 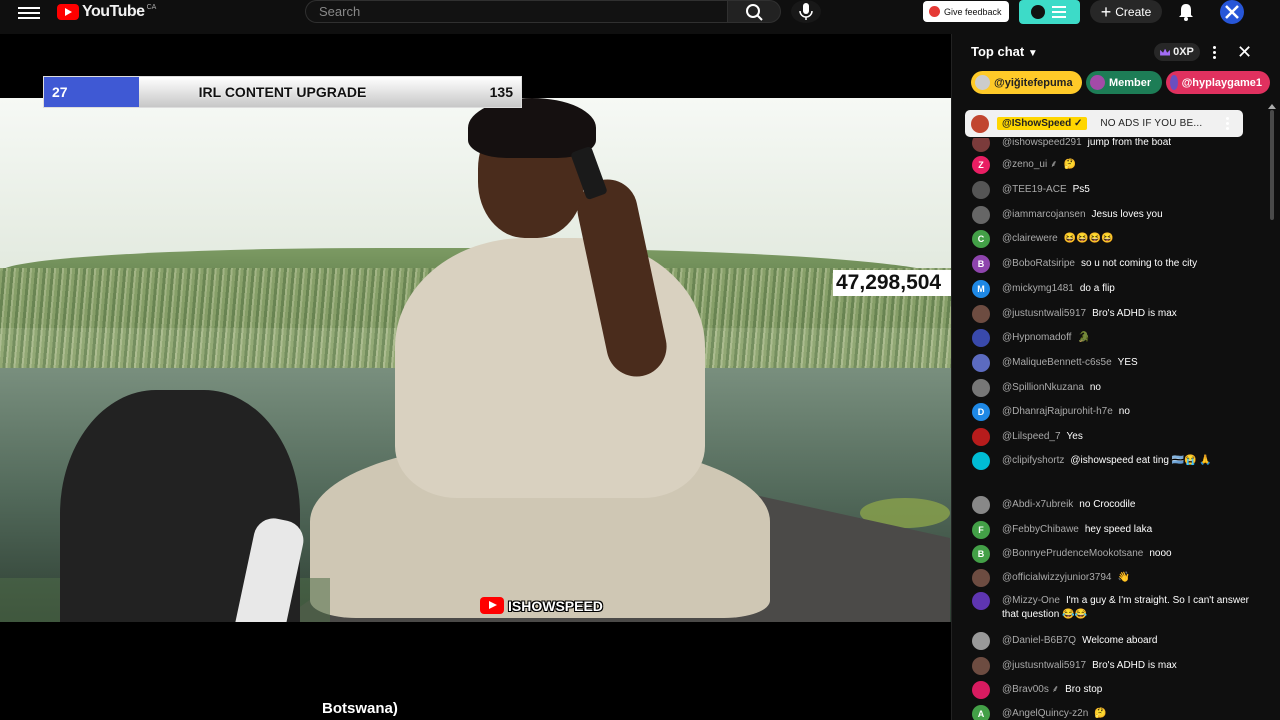 I want to click on watermark-text: ISHOWSPEED, so click(x=555, y=605).